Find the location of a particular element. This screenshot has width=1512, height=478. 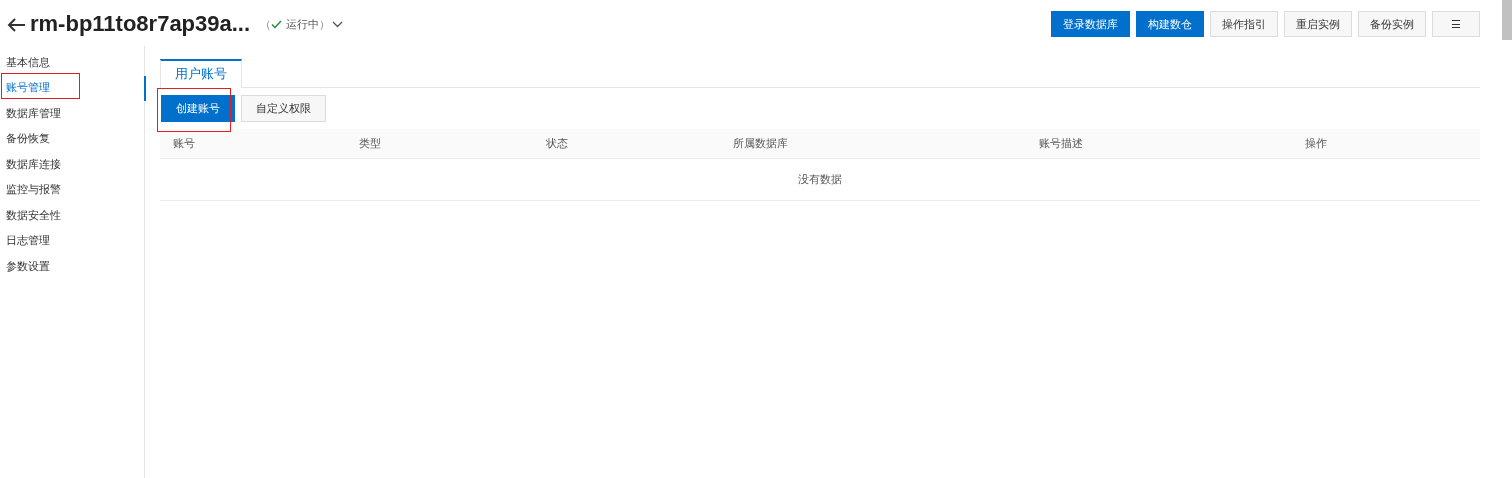

sidebar-item: 数据库管理 is located at coordinates (30, 113).